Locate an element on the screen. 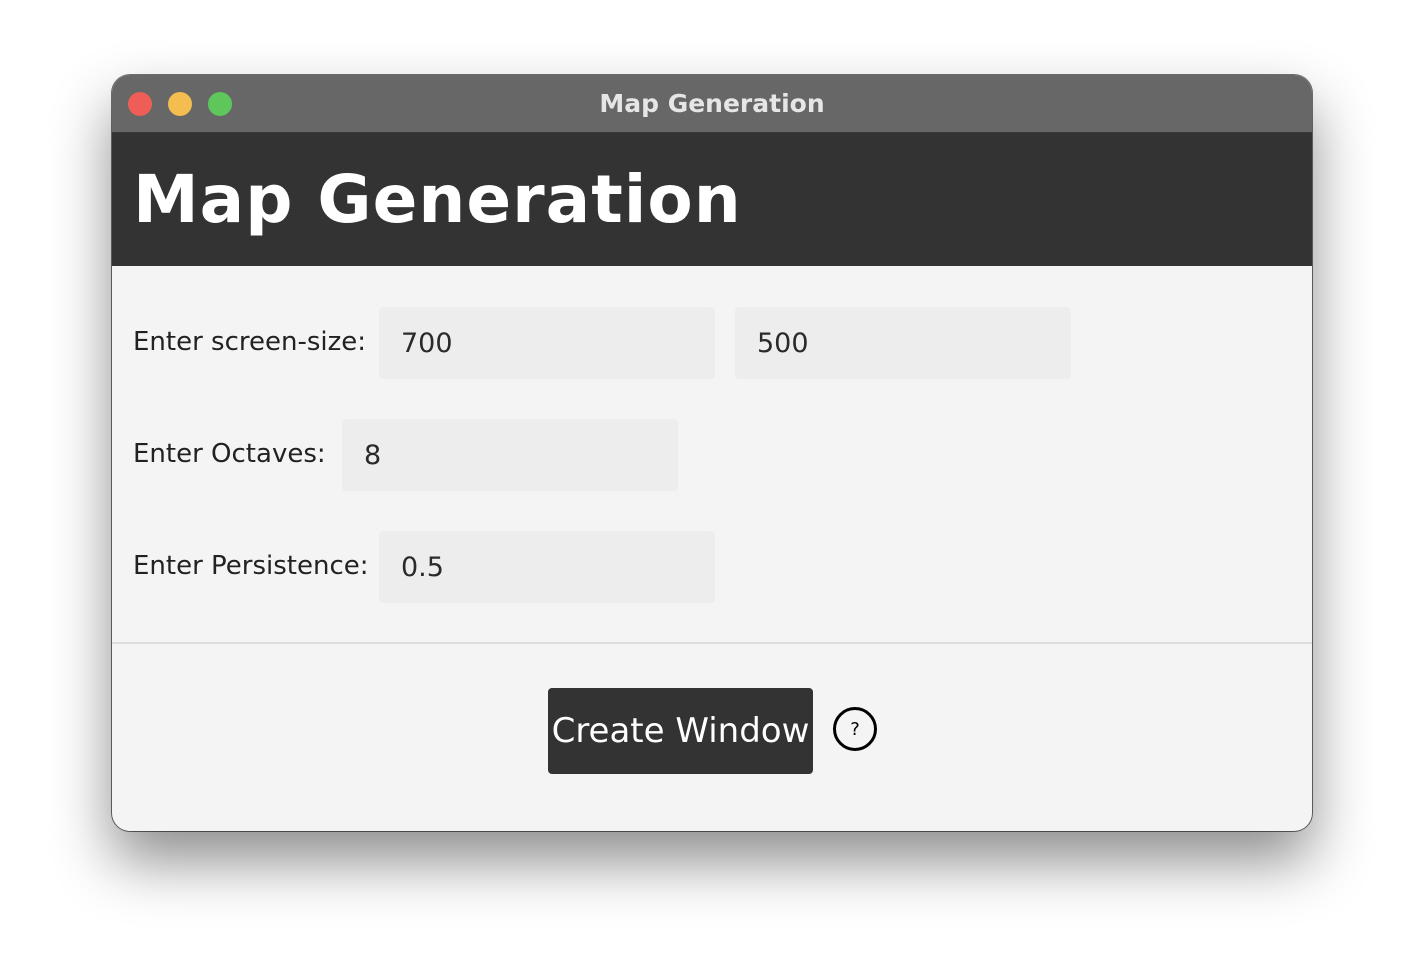  section-divider is located at coordinates (712, 643).